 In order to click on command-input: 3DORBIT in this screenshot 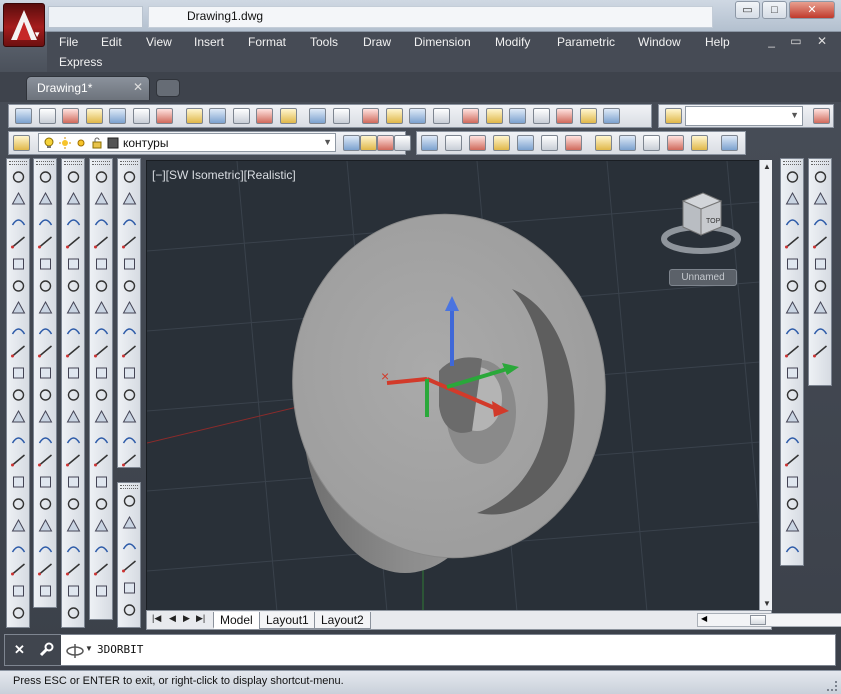, I will do `click(120, 649)`.